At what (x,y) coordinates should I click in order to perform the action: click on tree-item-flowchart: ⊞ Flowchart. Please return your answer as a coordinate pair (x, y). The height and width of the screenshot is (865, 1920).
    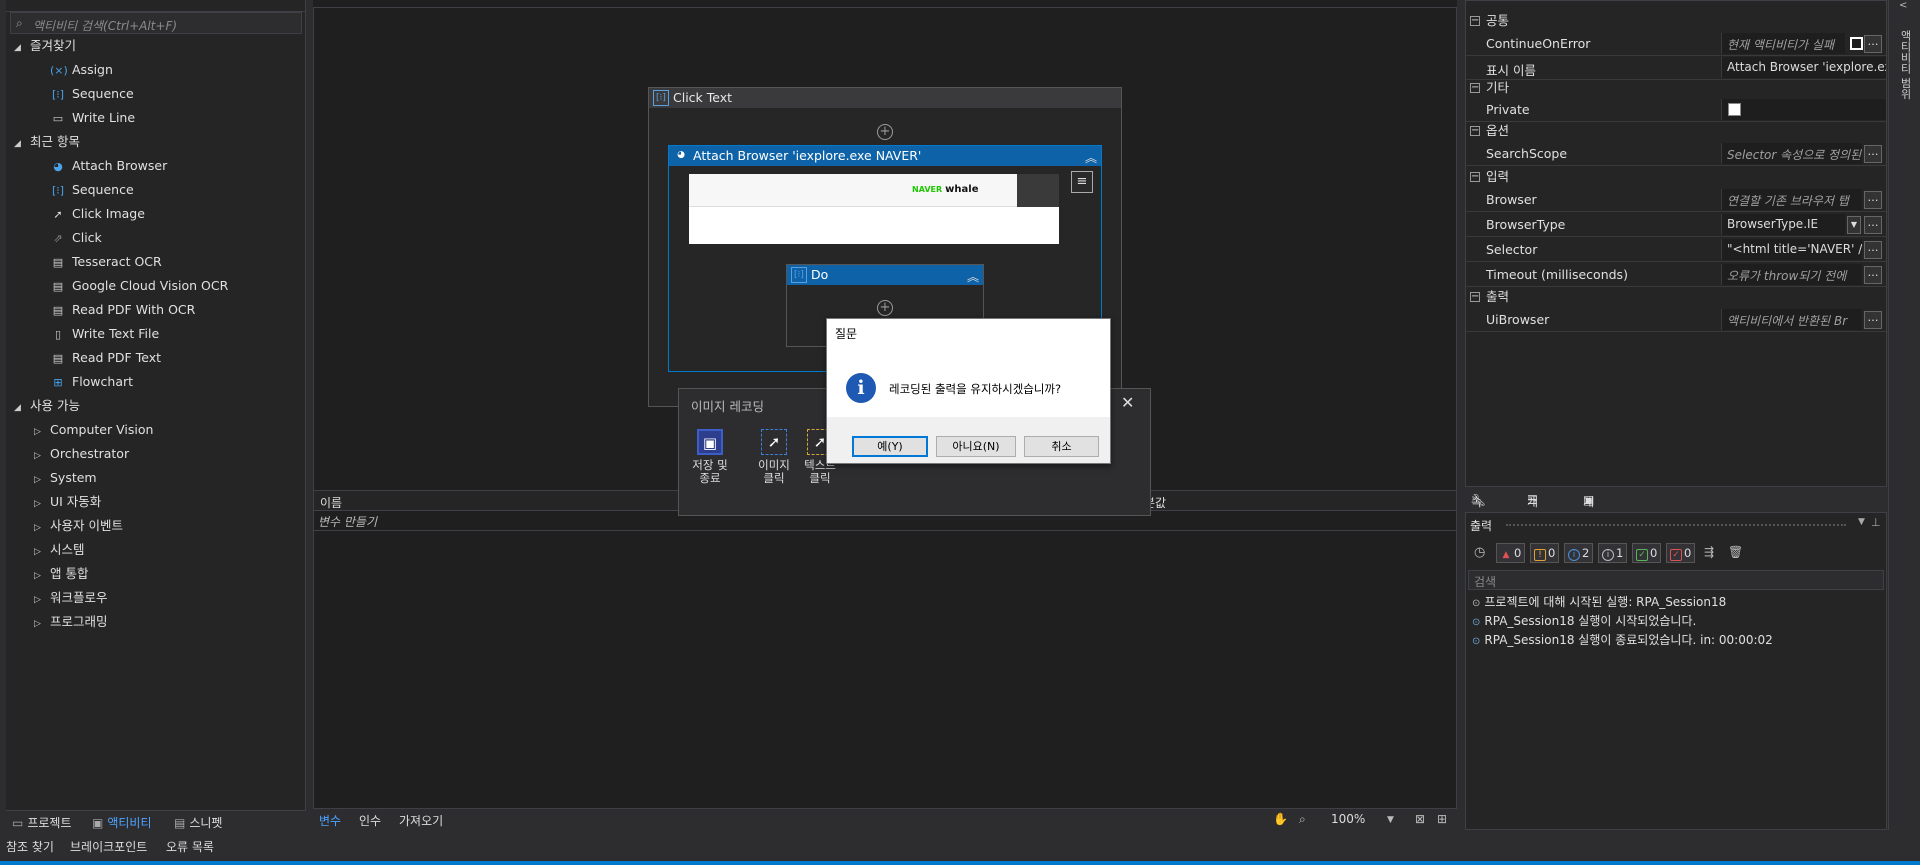
    Looking at the image, I should click on (91, 382).